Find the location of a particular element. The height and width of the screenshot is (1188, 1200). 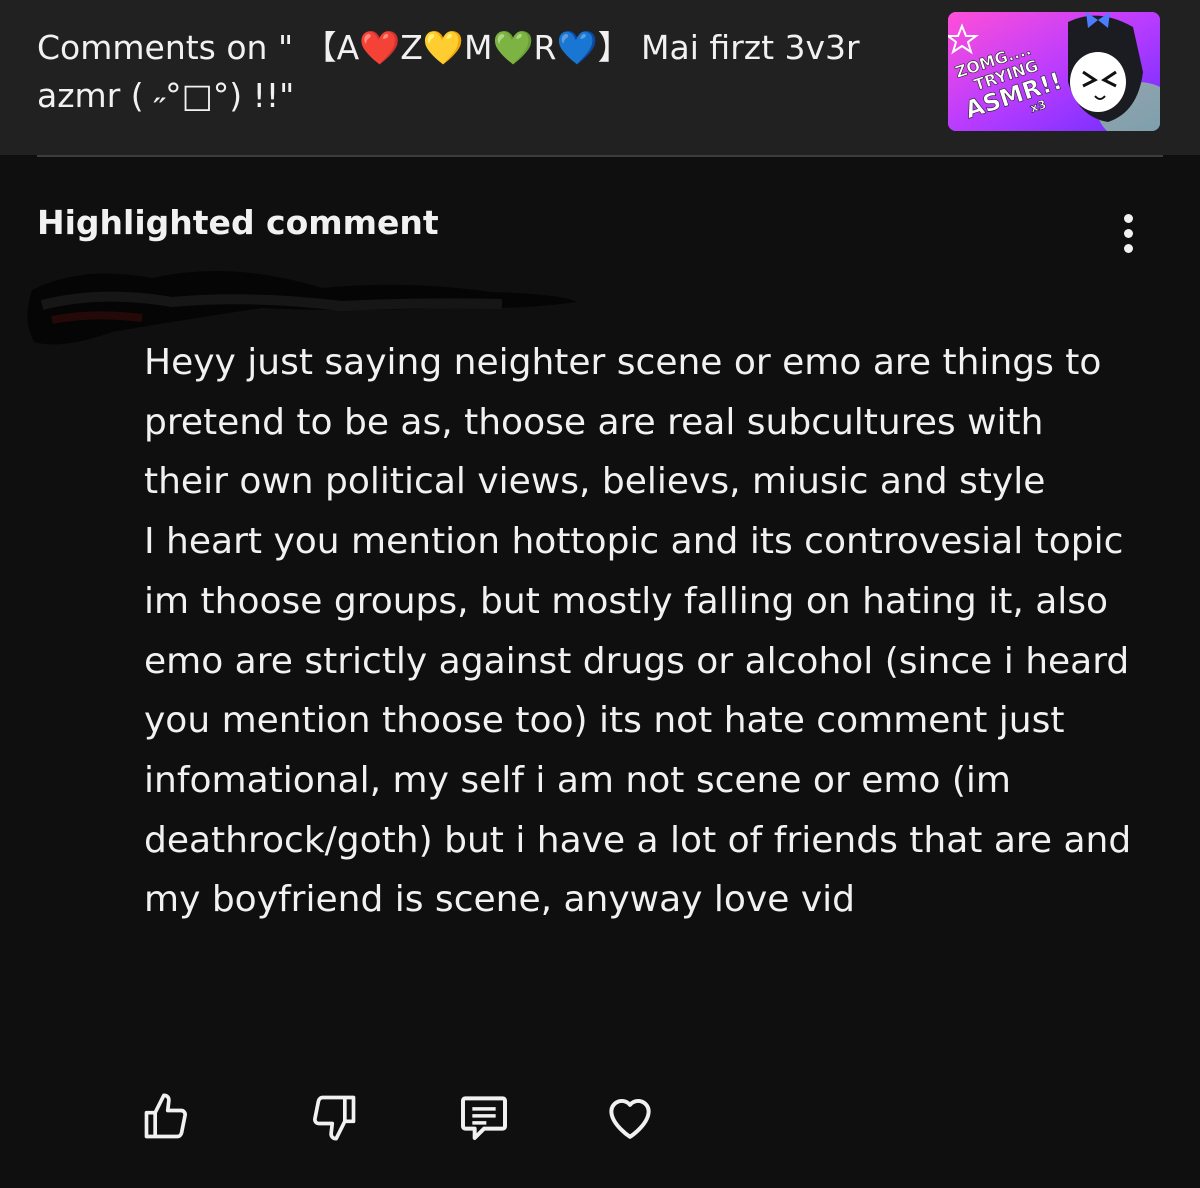

thumbnail-art: ZOMG.... TRYING ASMR!! x3 is located at coordinates (1054, 71).